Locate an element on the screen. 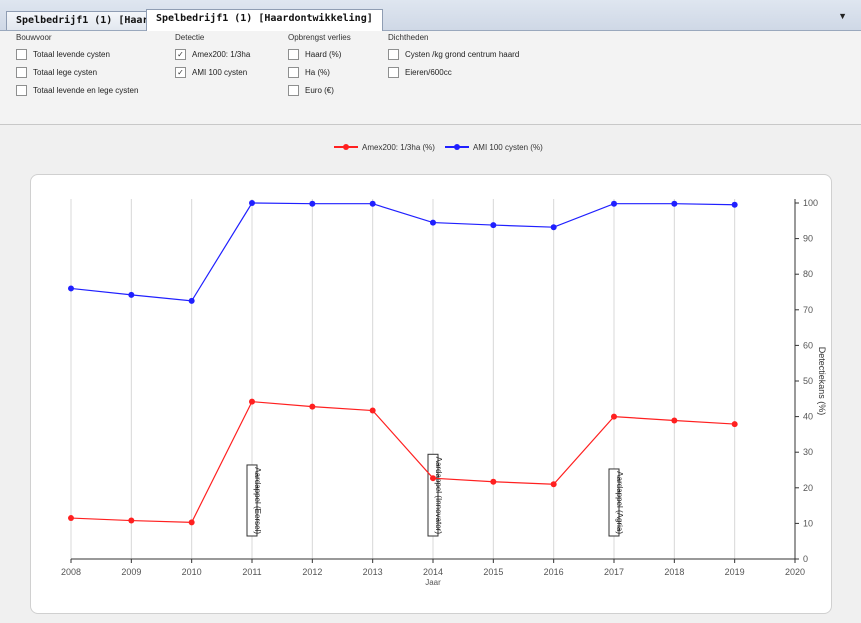 Image resolution: width=861 pixels, height=623 pixels. option-label: Totaal levende cysten is located at coordinates (71, 54).